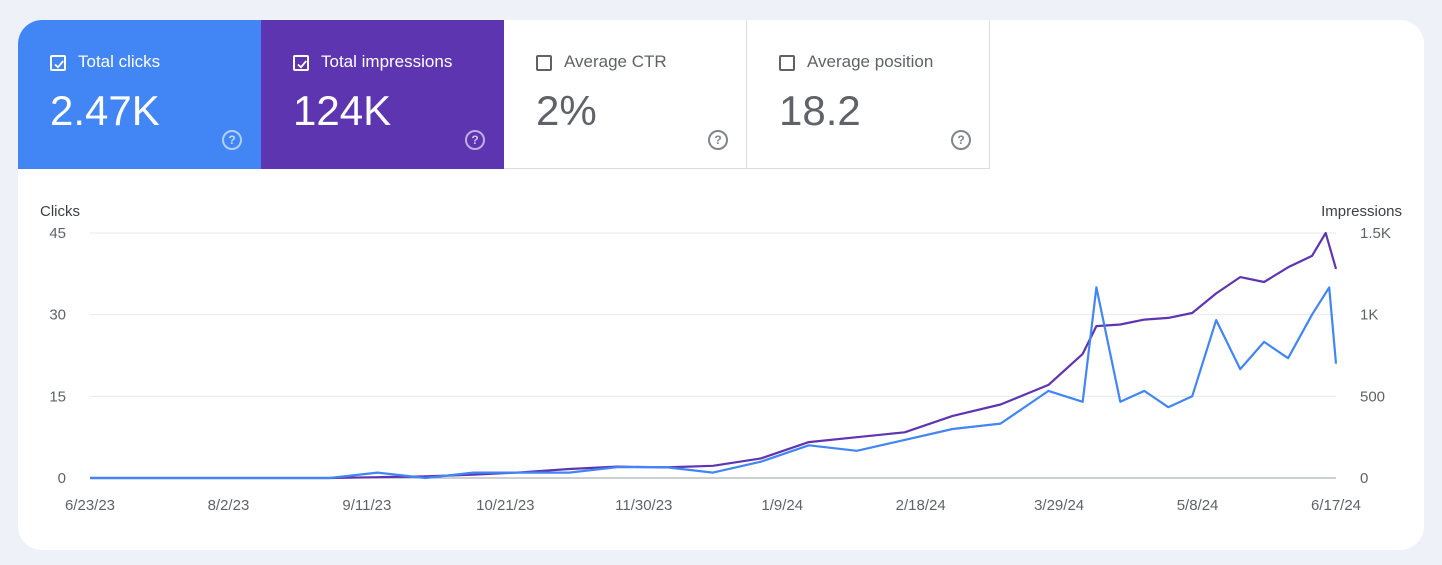 The width and height of the screenshot is (1442, 565). Describe the element at coordinates (62, 478) in the screenshot. I see `y-left-tick-label: 0` at that location.